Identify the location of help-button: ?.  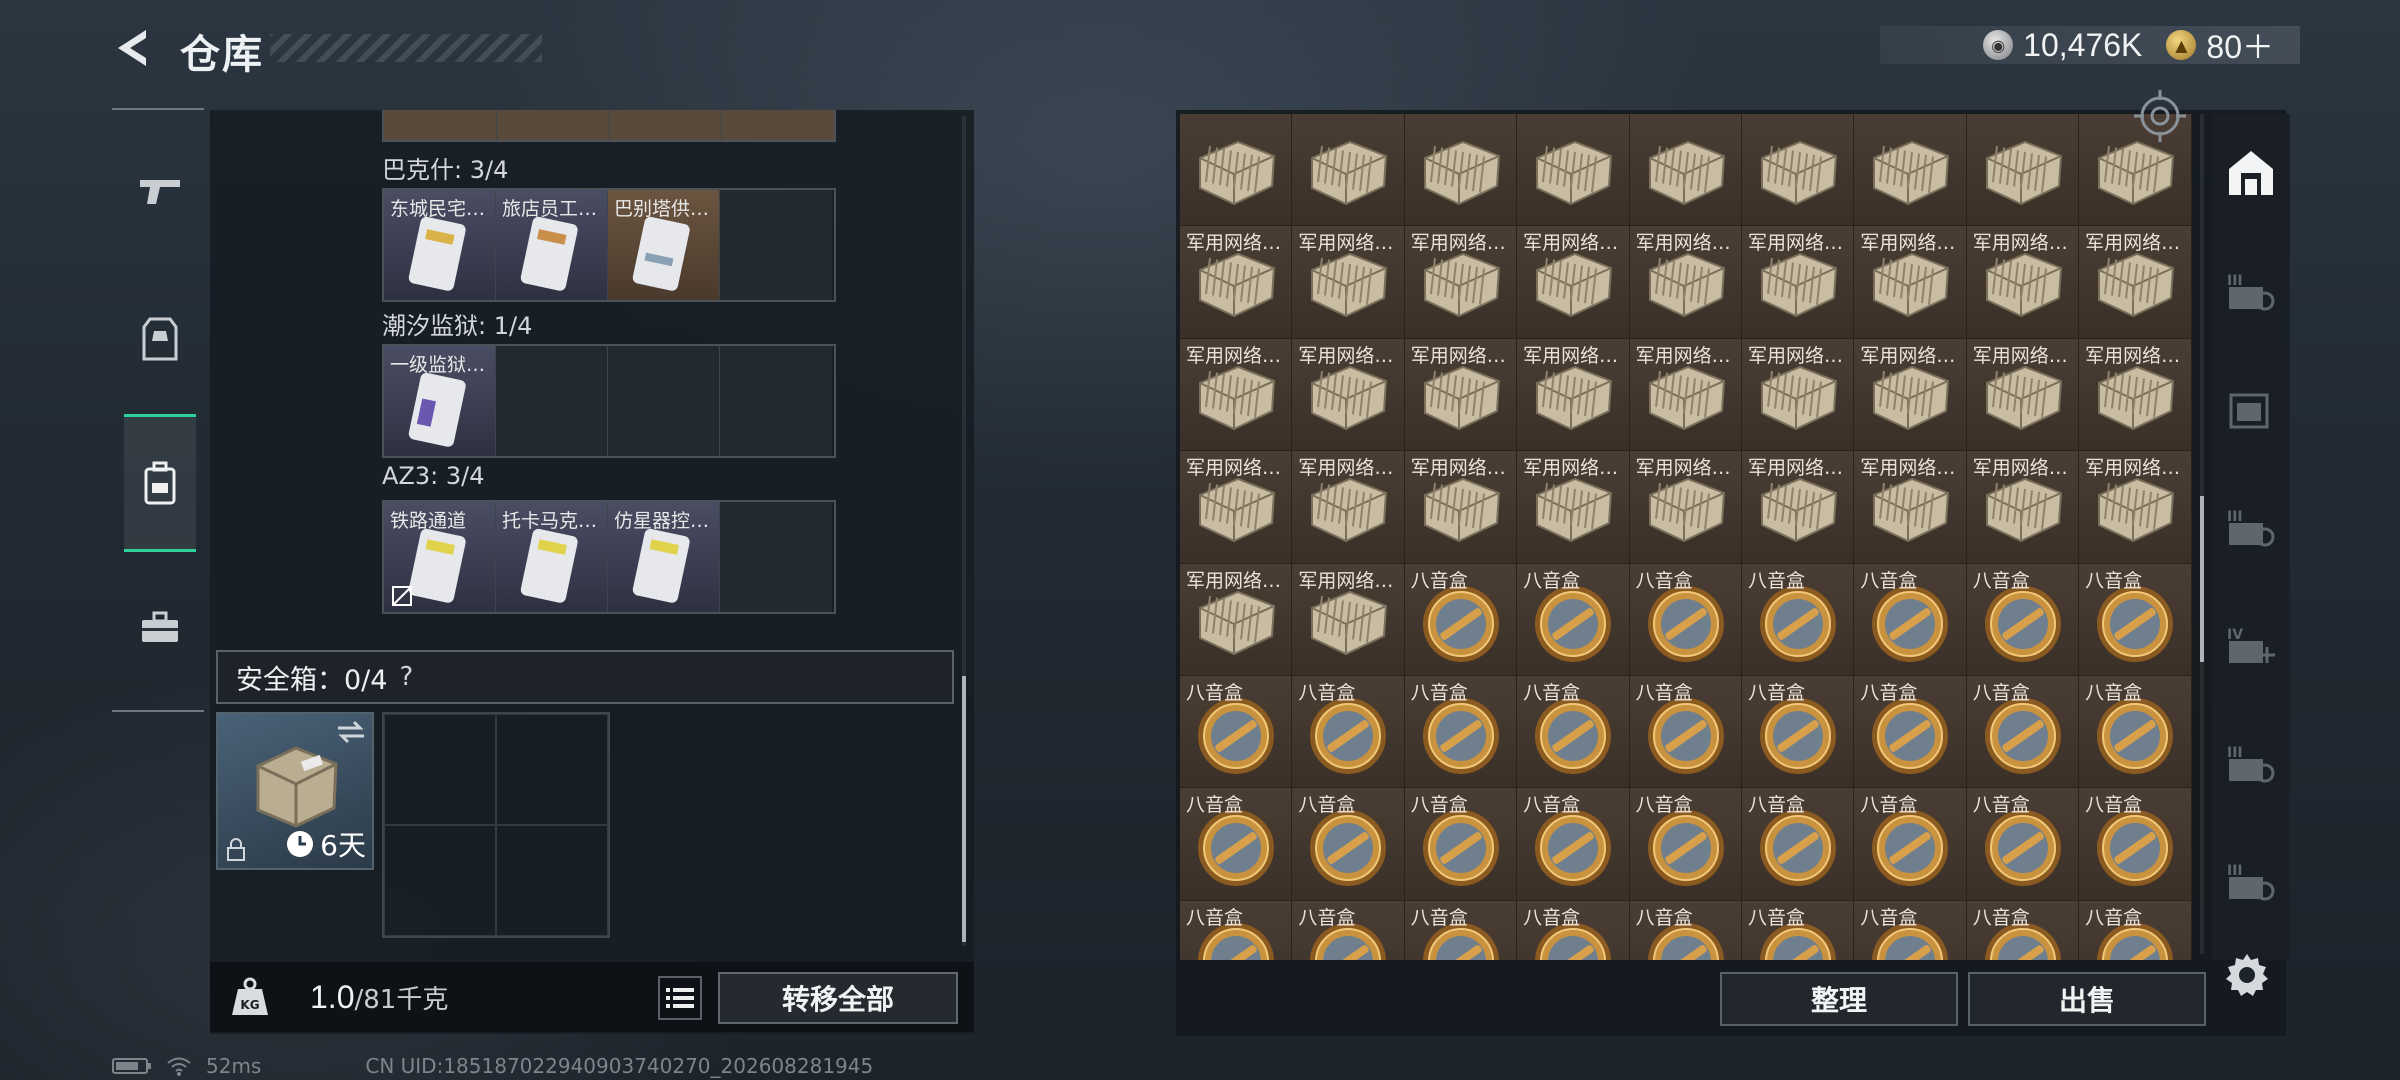
(406, 677).